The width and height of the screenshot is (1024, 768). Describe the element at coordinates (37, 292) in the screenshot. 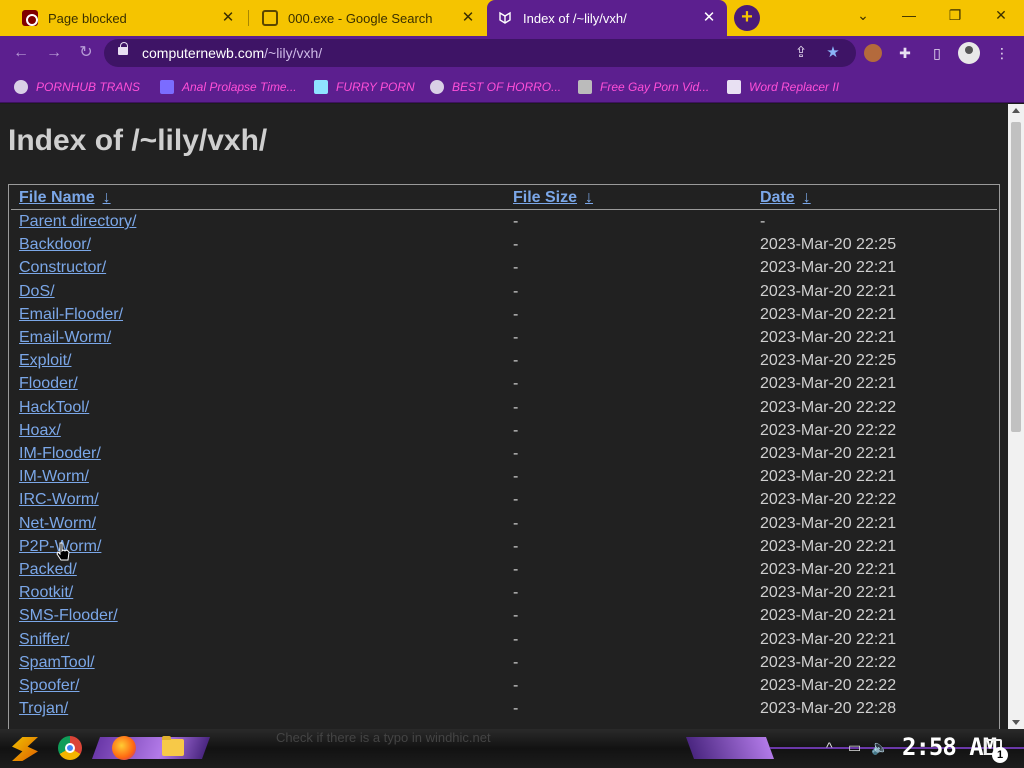

I see `file-name-link: DoS/` at that location.